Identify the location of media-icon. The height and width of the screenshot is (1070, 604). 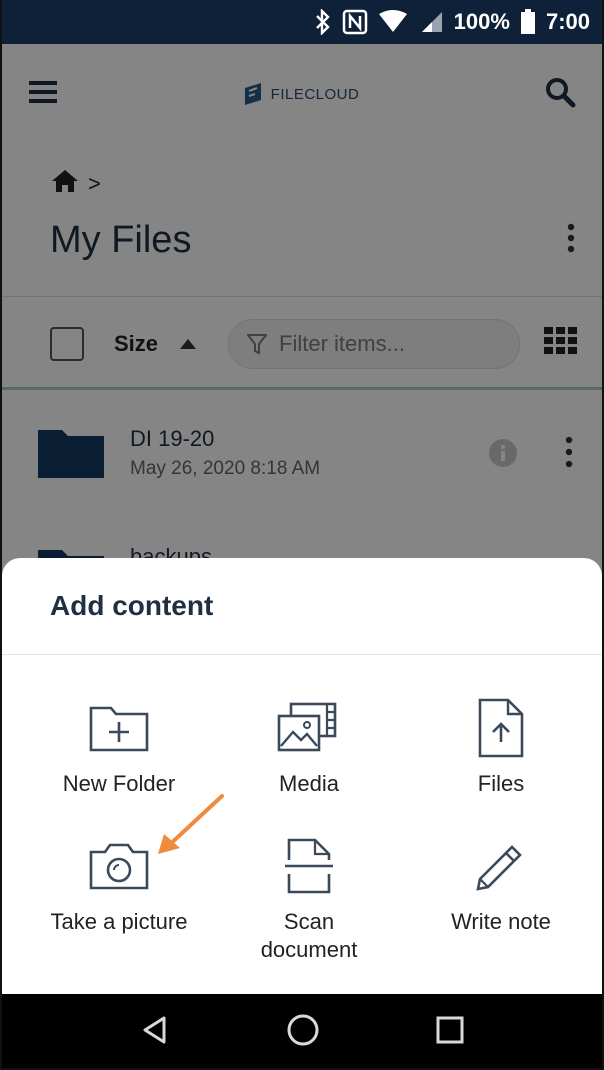
(309, 728).